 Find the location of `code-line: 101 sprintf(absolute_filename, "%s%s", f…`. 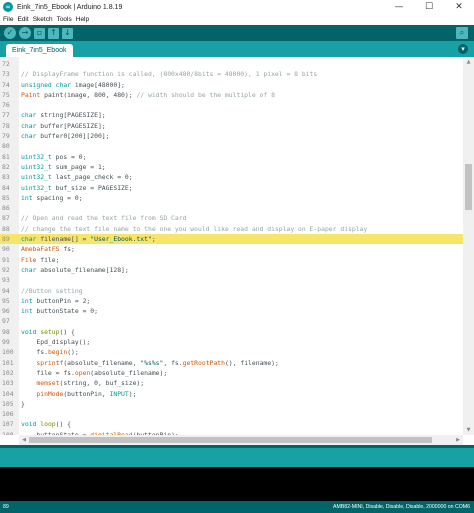

code-line: 101 sprintf(absolute_filename, "%s%s", f… is located at coordinates (231, 363).